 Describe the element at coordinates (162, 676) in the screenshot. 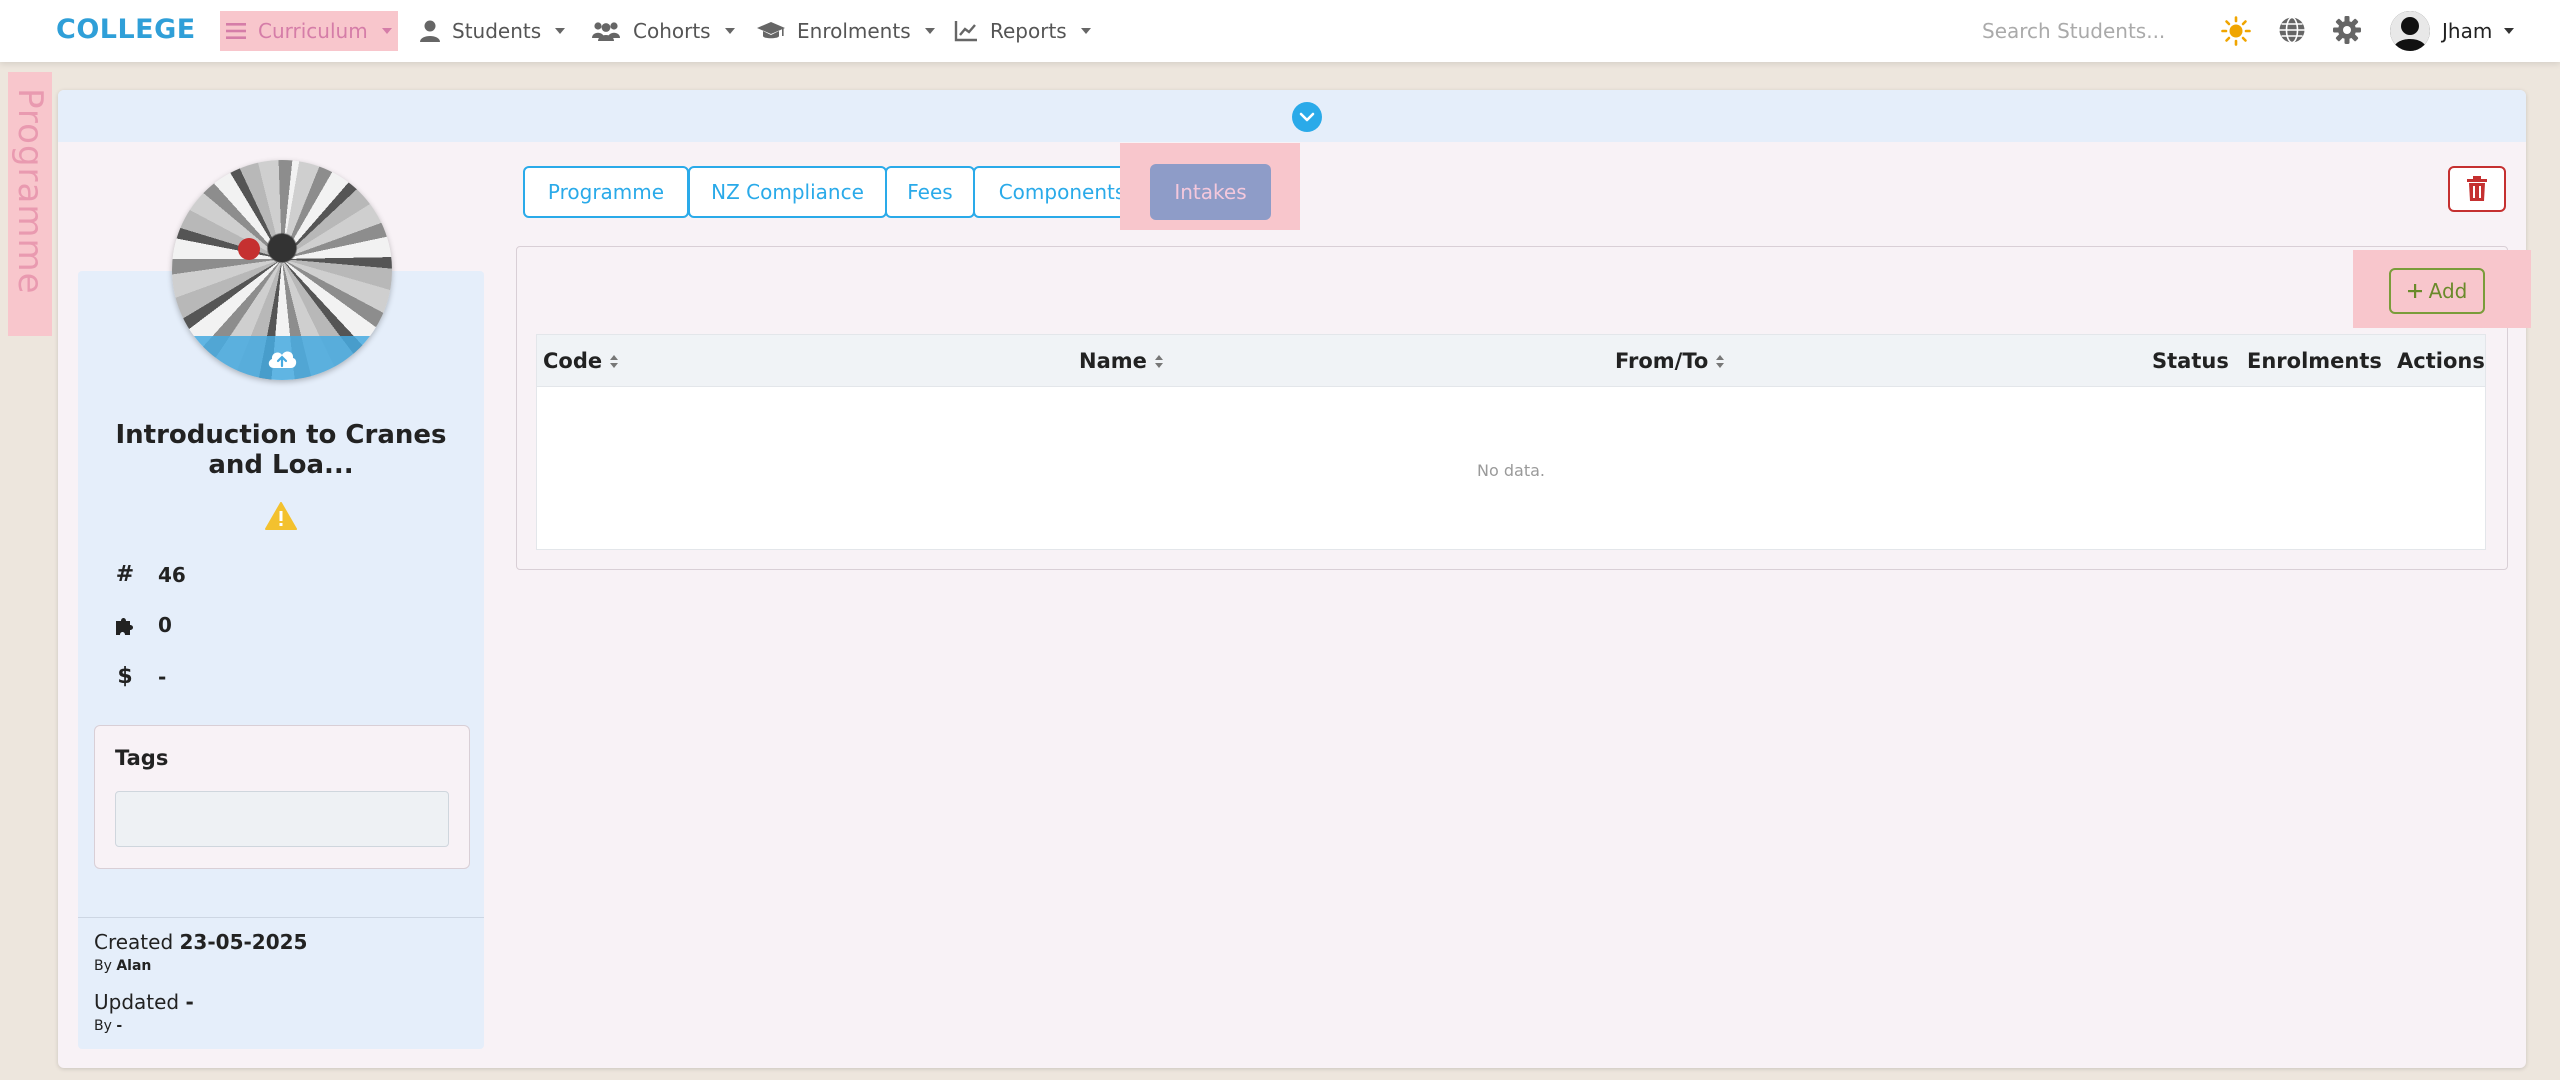

I see `stat-fee-value: -` at that location.